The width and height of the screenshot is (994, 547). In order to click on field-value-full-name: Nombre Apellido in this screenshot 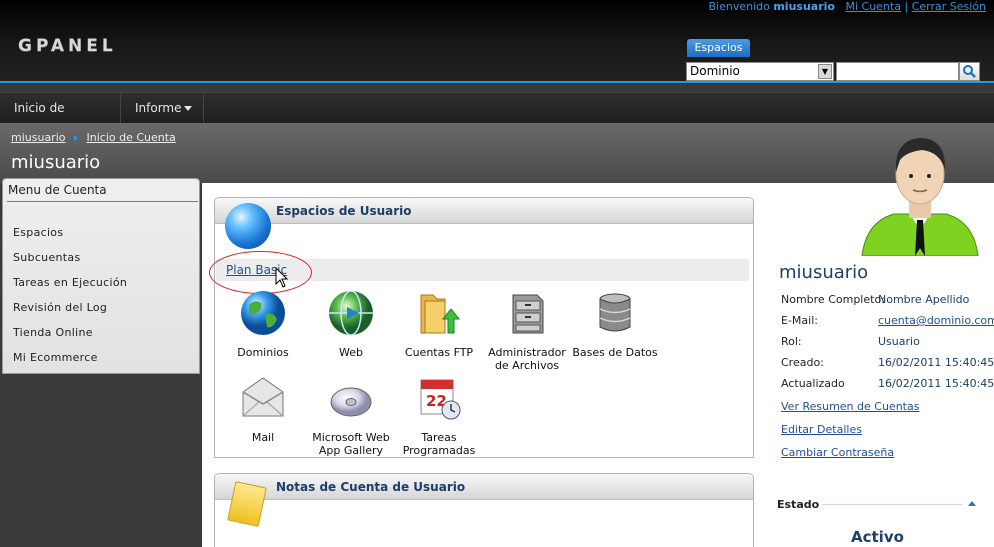, I will do `click(924, 299)`.